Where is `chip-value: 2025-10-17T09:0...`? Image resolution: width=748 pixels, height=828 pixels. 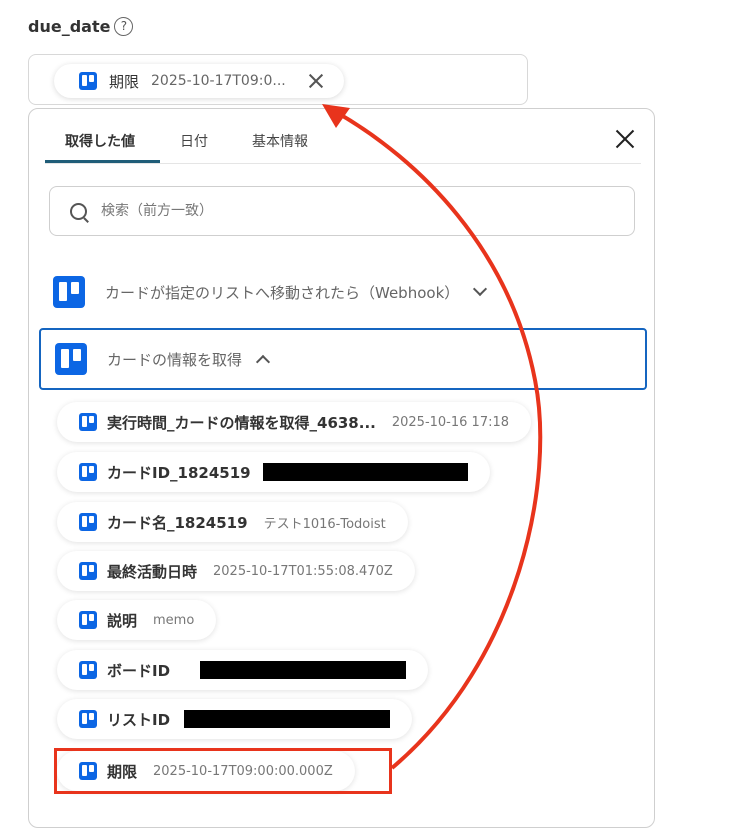 chip-value: 2025-10-17T09:0... is located at coordinates (218, 81).